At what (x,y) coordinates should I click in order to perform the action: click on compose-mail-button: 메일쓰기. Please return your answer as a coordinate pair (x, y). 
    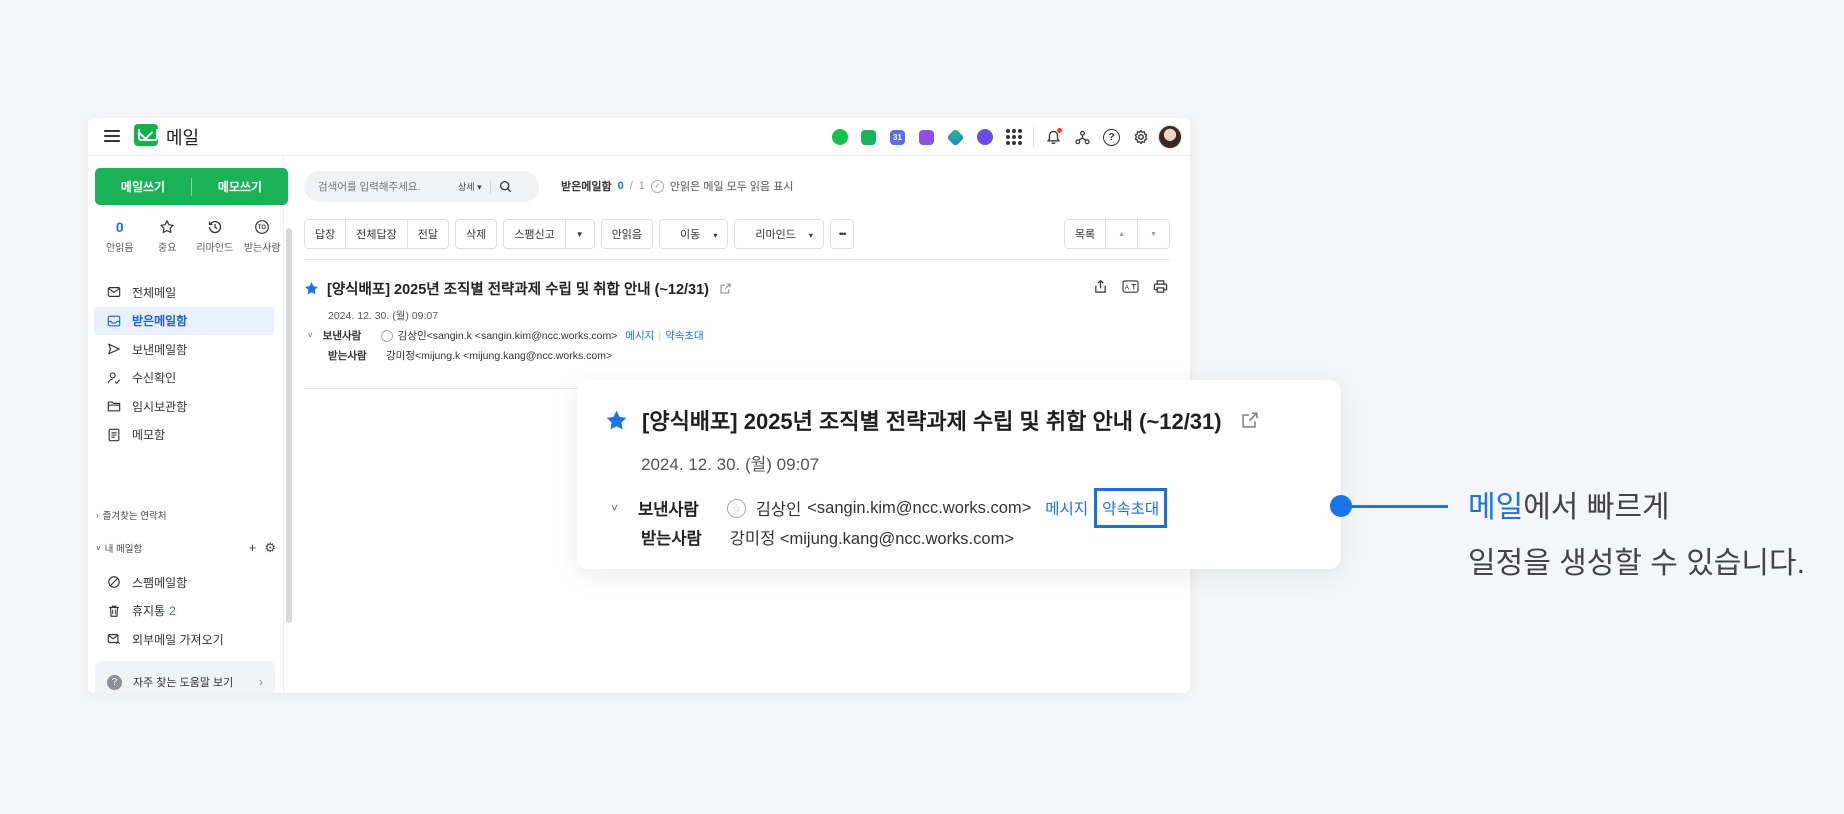
    Looking at the image, I should click on (143, 186).